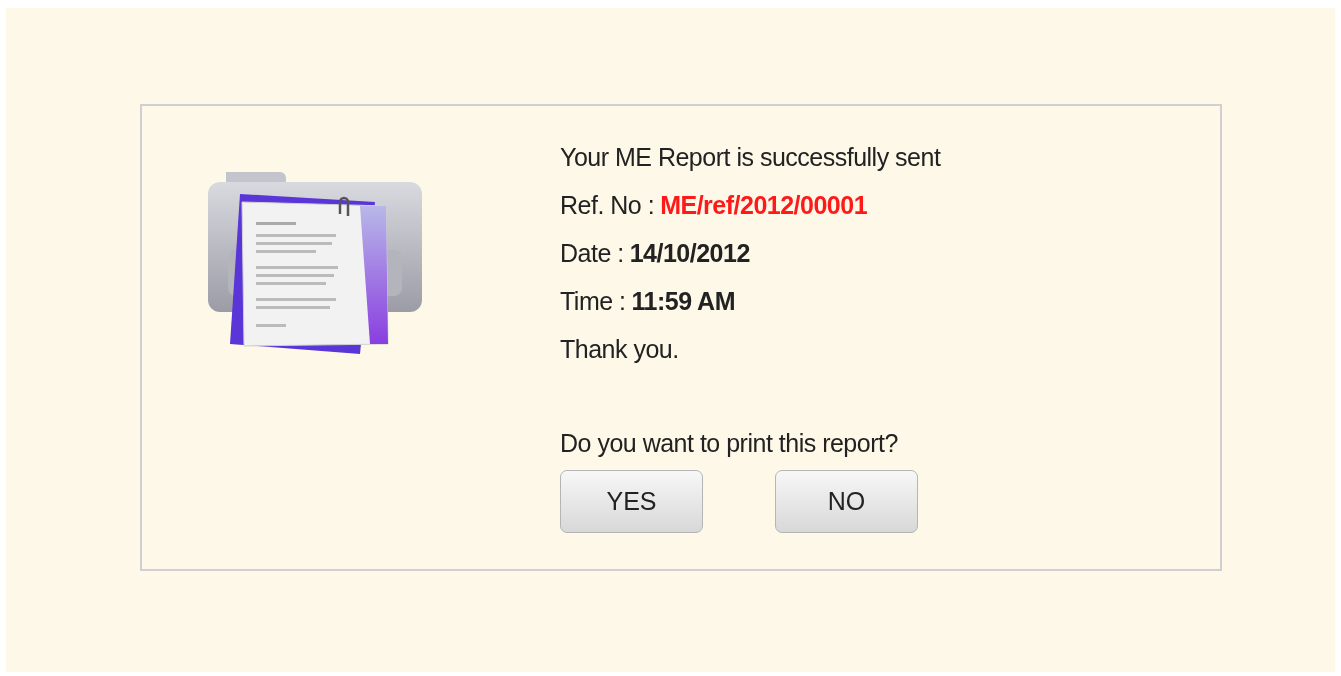  What do you see at coordinates (631, 501) in the screenshot?
I see `yes-button: YES` at bounding box center [631, 501].